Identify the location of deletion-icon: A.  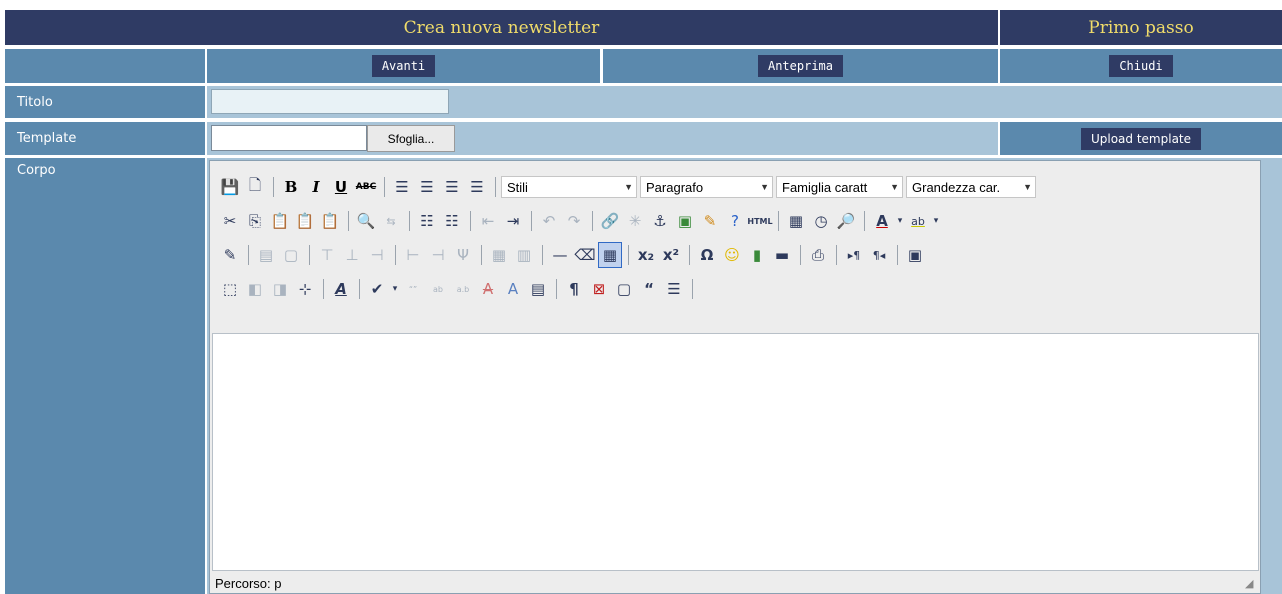
(488, 289).